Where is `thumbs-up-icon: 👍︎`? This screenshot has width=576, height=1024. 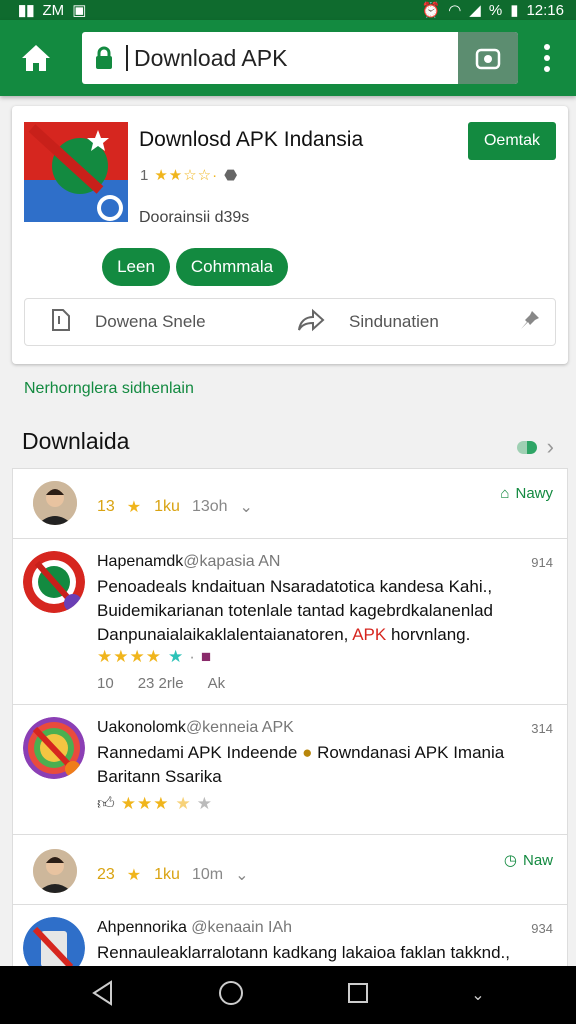 thumbs-up-icon: 👍︎ is located at coordinates (106, 803).